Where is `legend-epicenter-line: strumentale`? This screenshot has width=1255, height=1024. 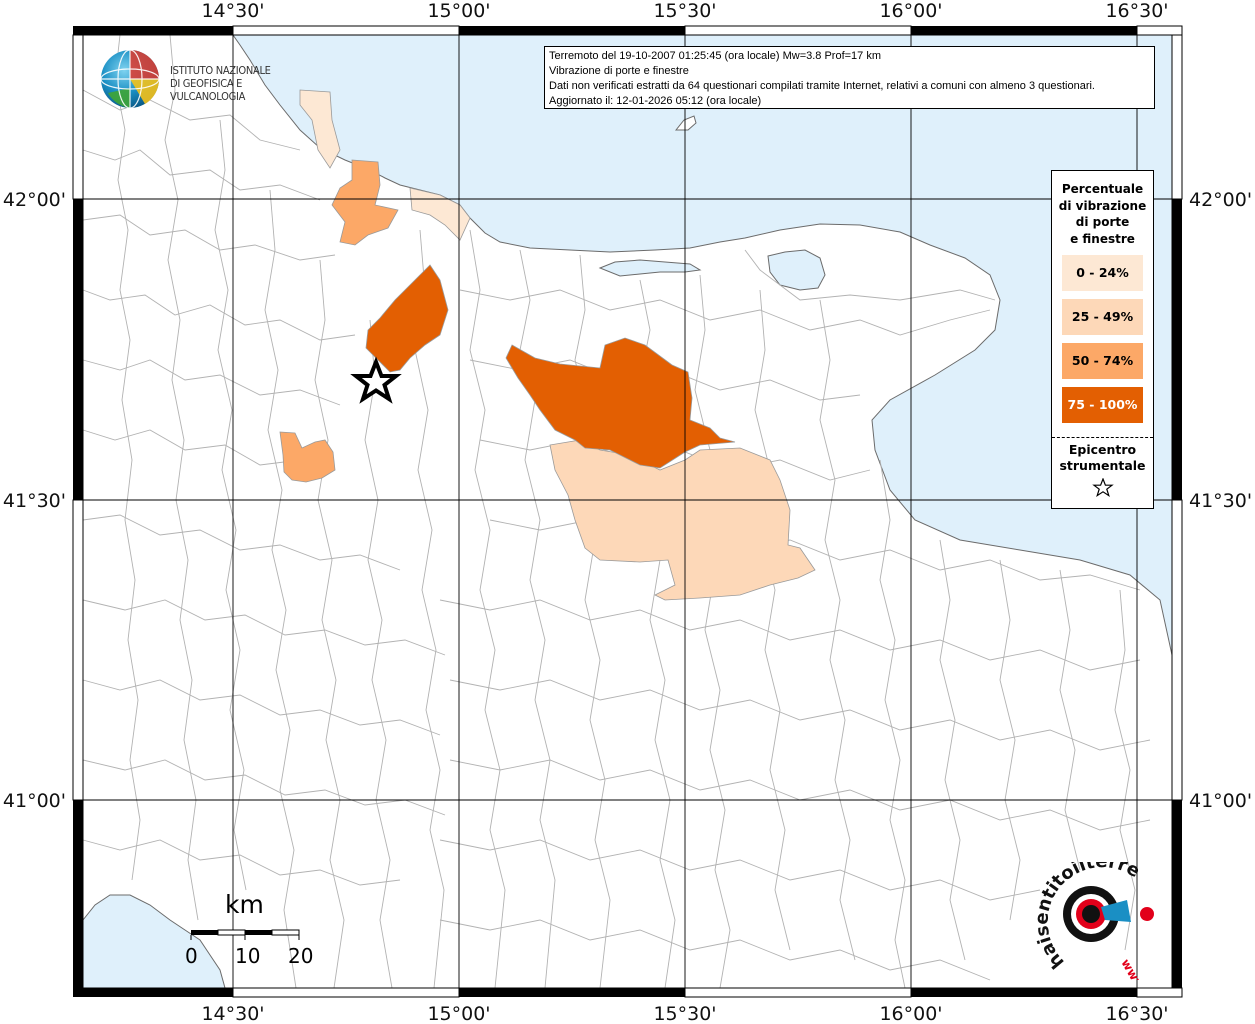
legend-epicenter-line: strumentale is located at coordinates (1102, 465).